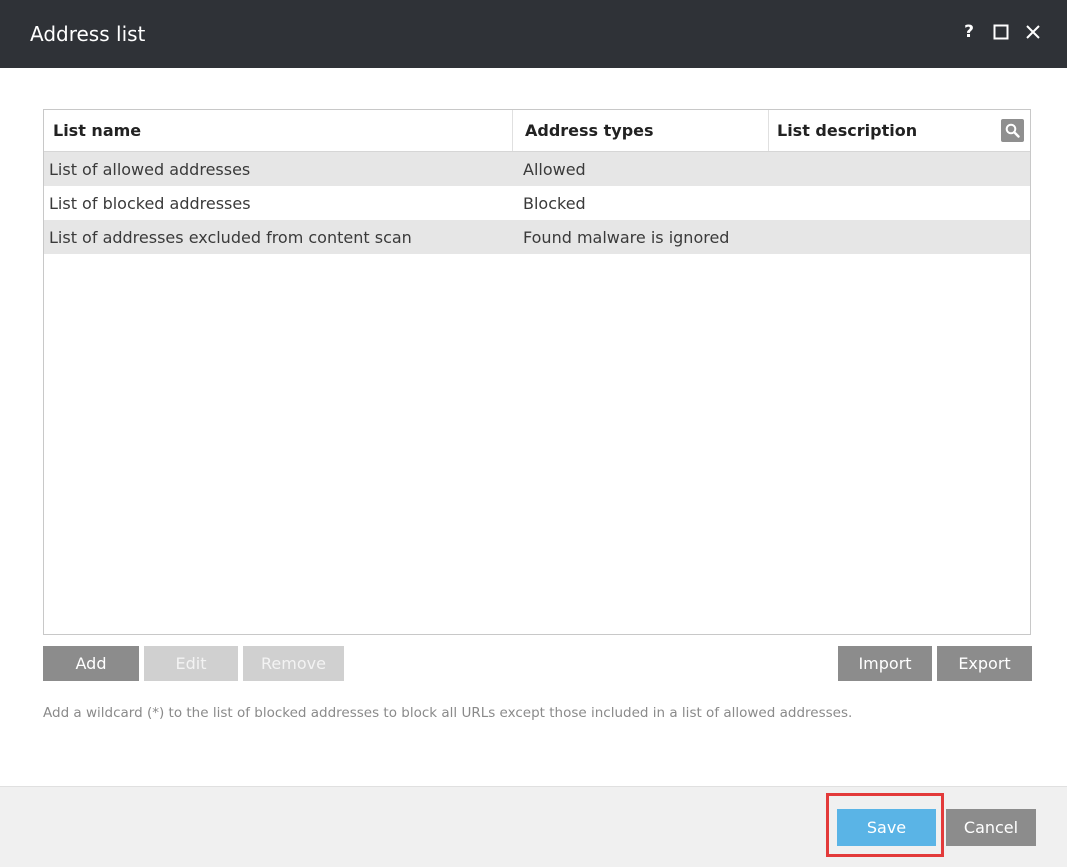 The height and width of the screenshot is (867, 1067). Describe the element at coordinates (984, 663) in the screenshot. I see `export-button: Export` at that location.